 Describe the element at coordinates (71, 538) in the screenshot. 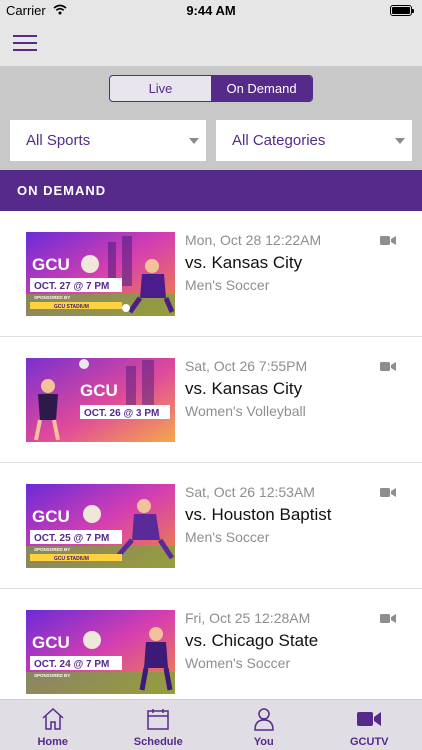

I see `thumbnail-date: OCT. 25 @ 7 PM` at that location.